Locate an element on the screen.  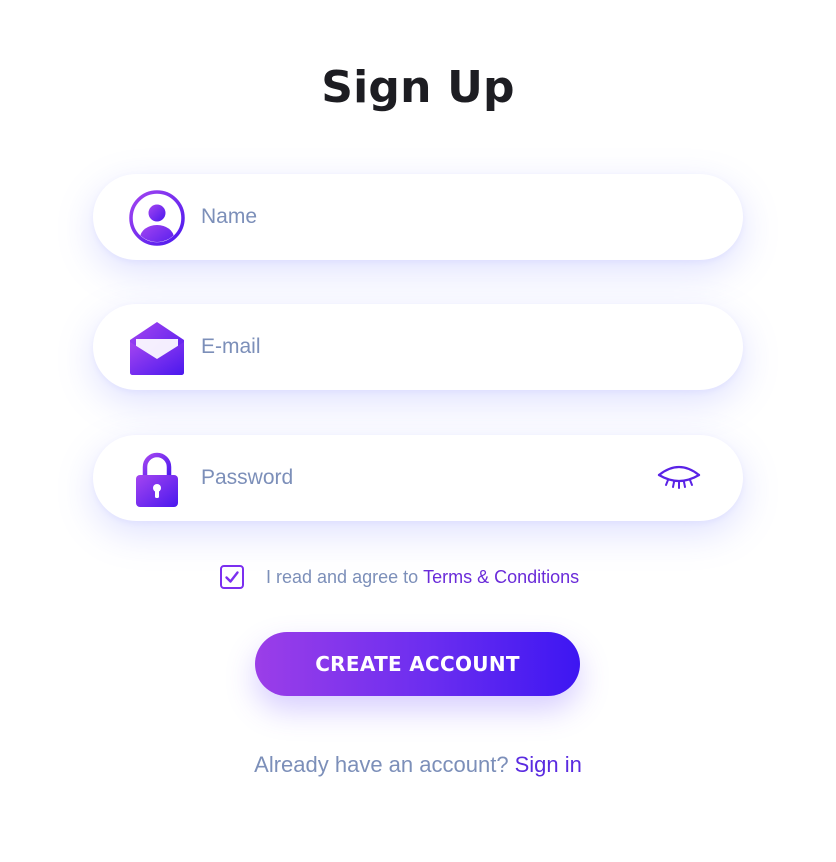
page-title: Sign Up is located at coordinates (418, 87).